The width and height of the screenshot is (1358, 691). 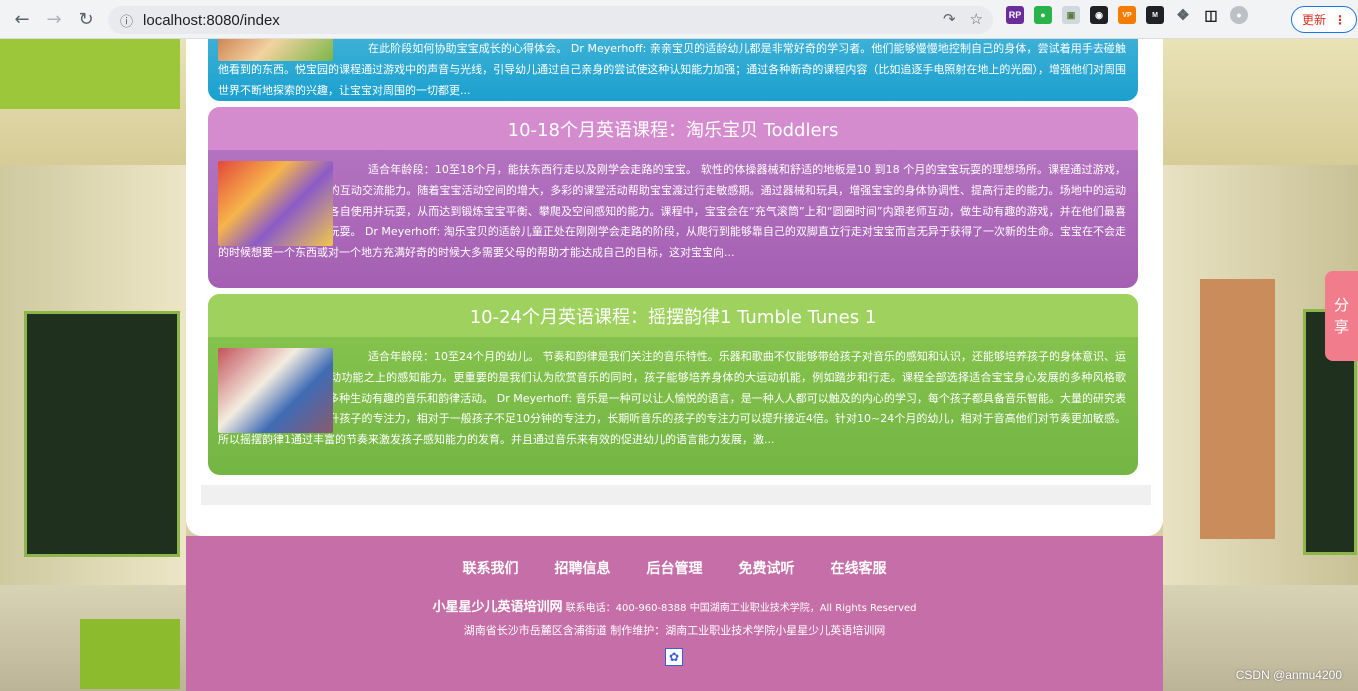 What do you see at coordinates (1340, 20) in the screenshot?
I see `menu-dots-icon: ⋮` at bounding box center [1340, 20].